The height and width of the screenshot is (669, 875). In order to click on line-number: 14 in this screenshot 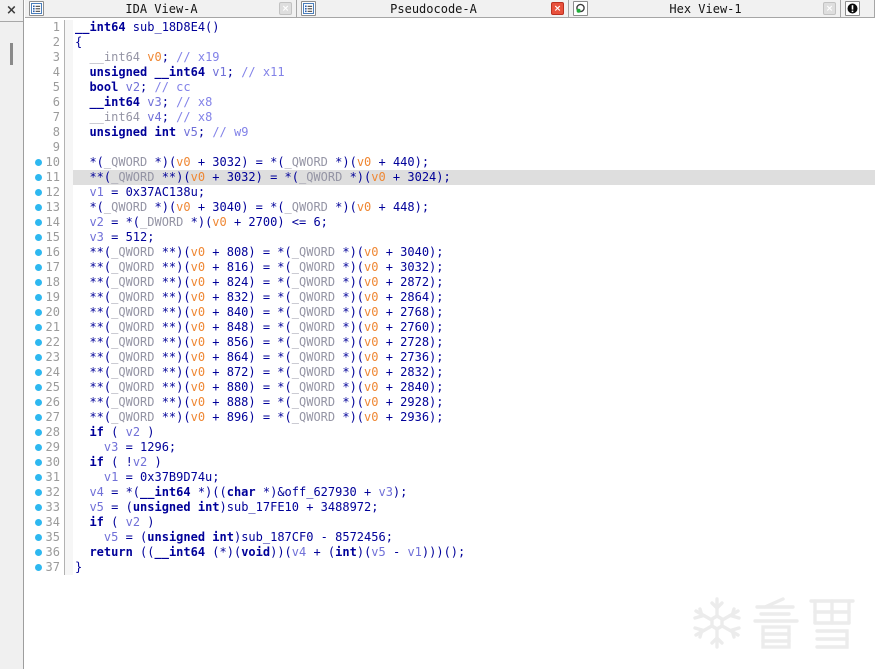, I will do `click(52, 222)`.